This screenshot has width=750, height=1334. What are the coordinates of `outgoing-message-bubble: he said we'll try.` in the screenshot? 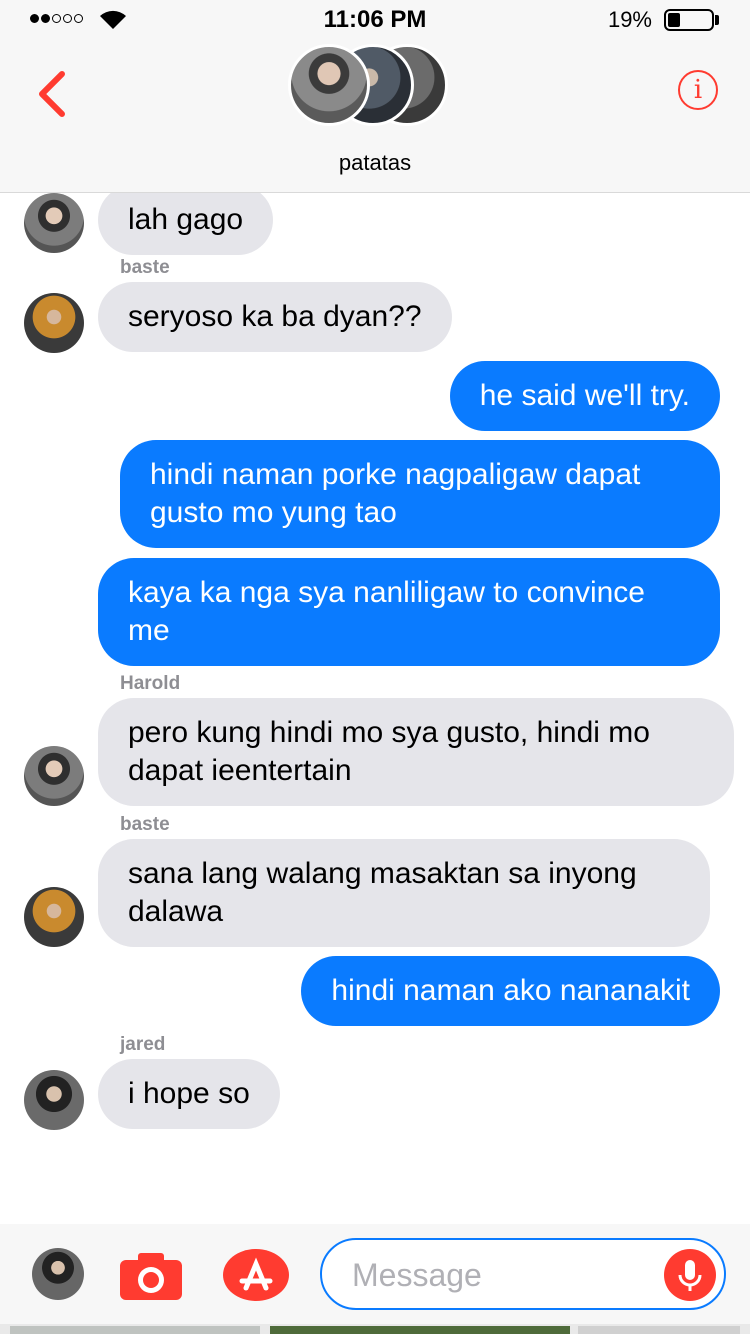 It's located at (584, 396).